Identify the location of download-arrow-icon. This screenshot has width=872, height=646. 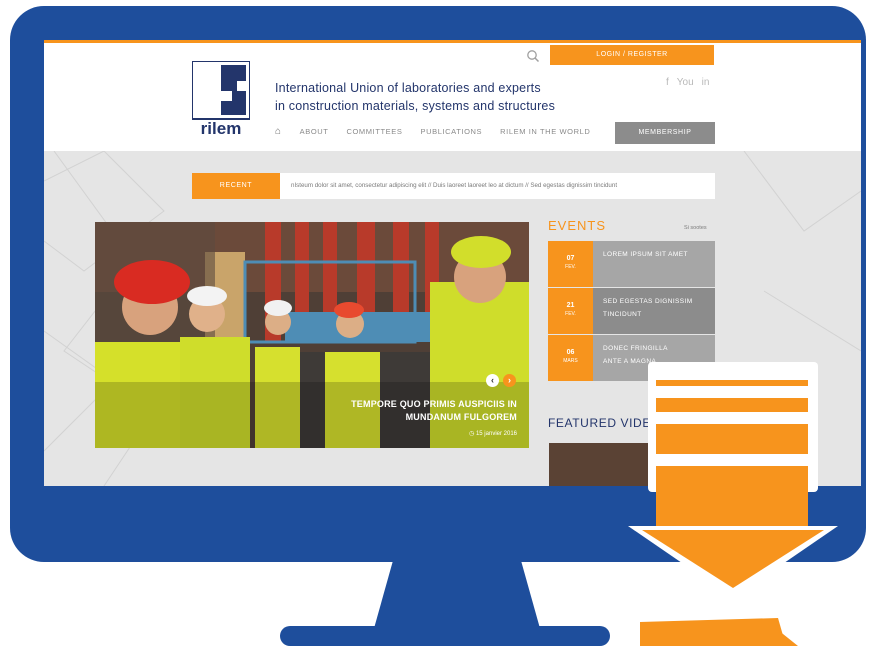
(733, 504).